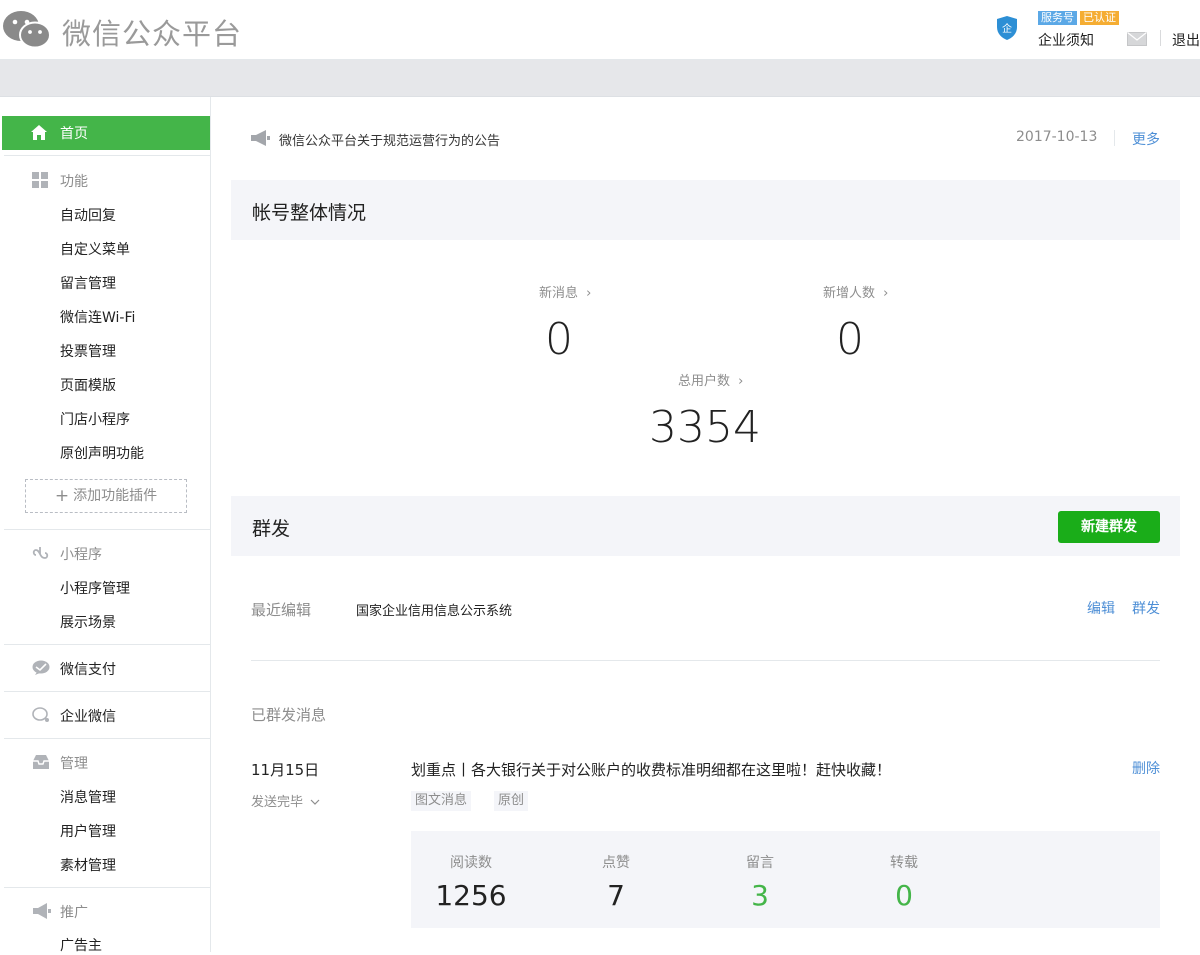  I want to click on announcement-divider, so click(1114, 138).